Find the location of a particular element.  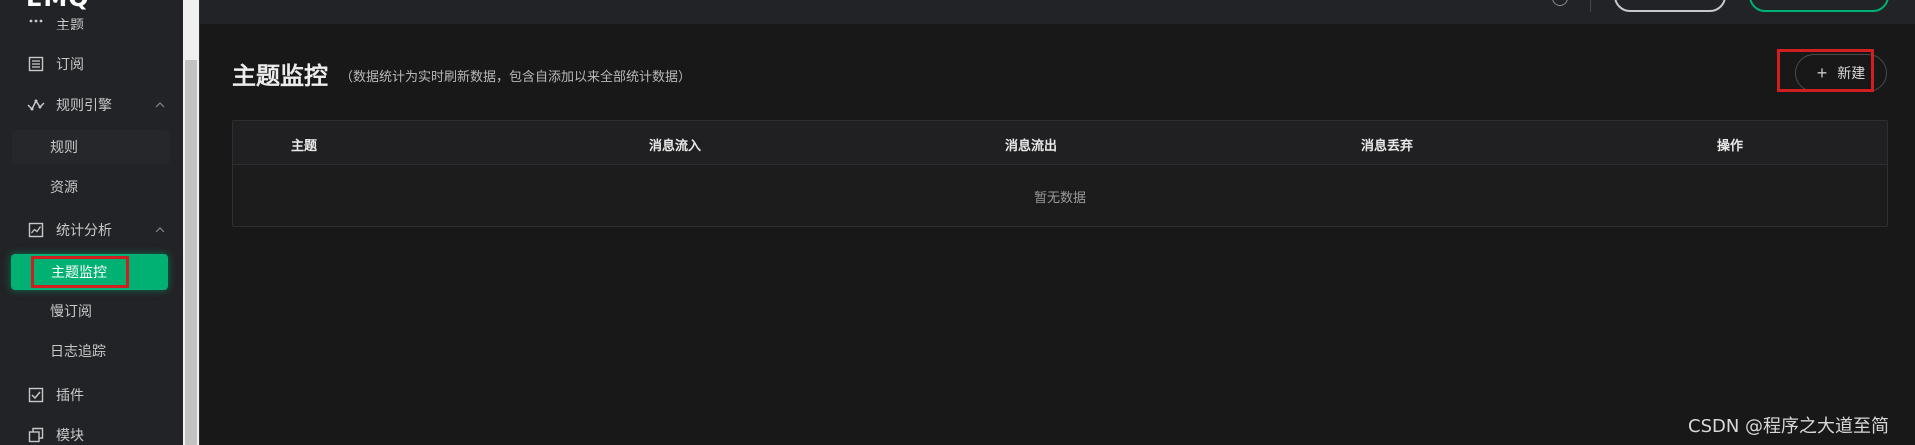

sidebar-scrollbar is located at coordinates (191, 222).